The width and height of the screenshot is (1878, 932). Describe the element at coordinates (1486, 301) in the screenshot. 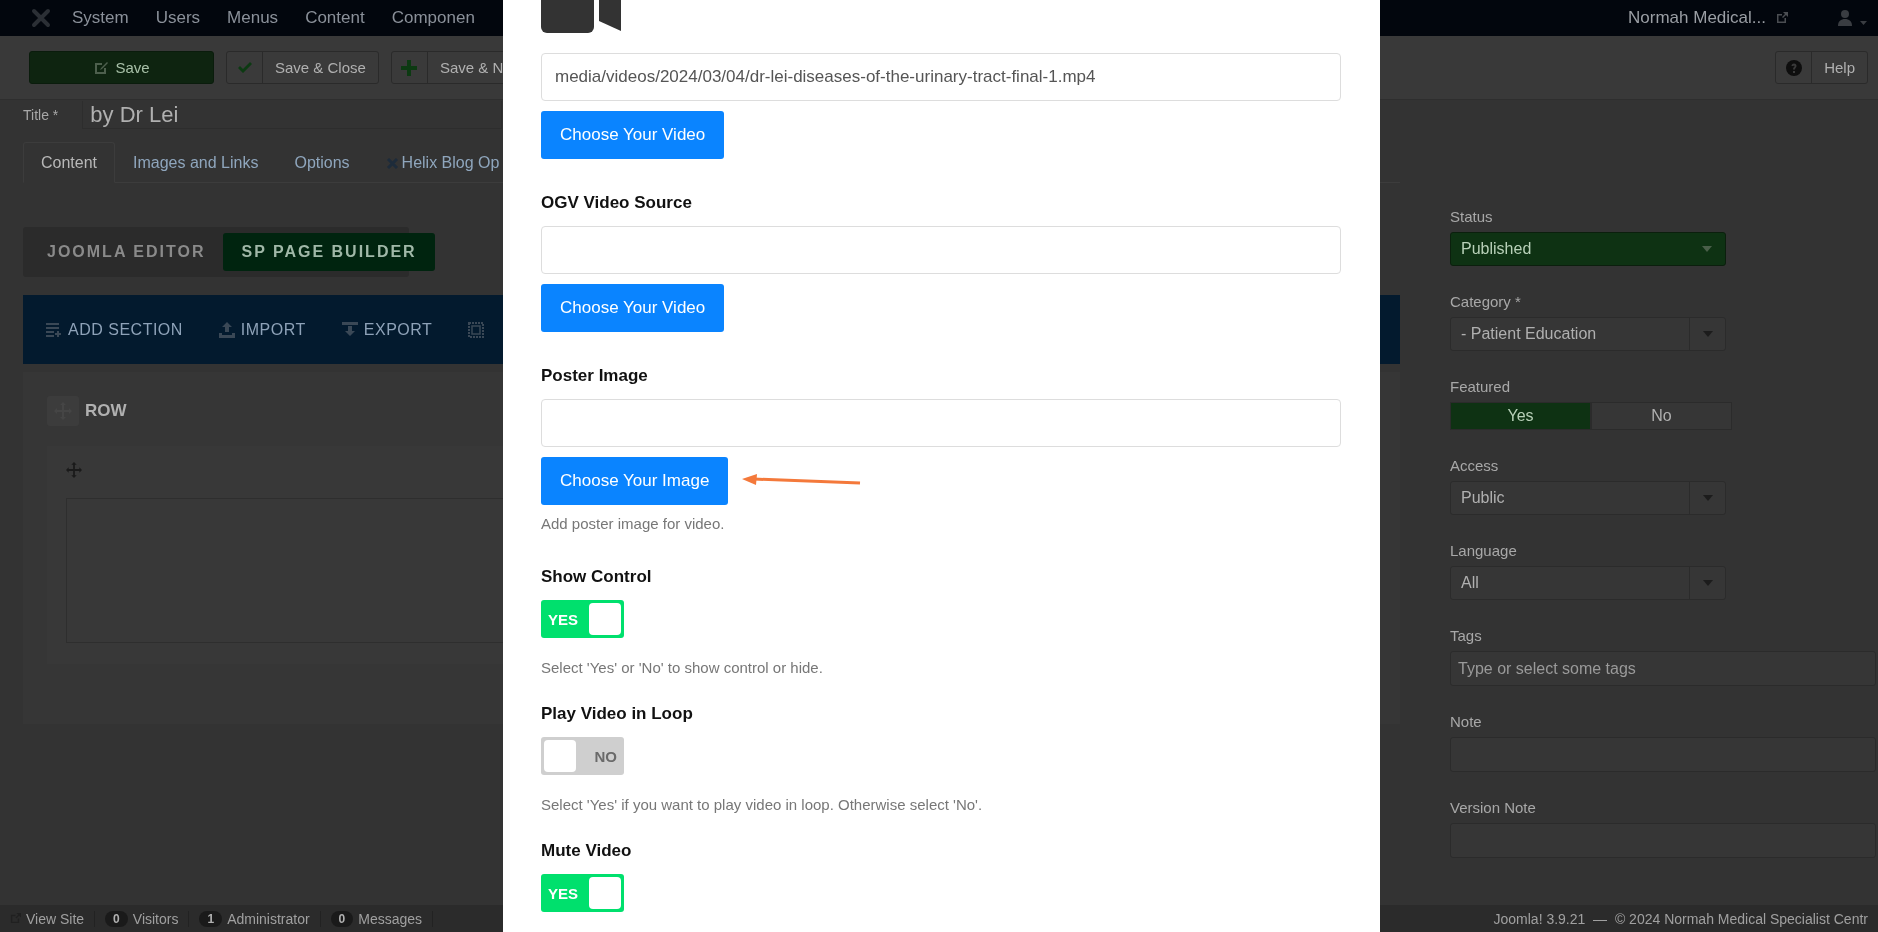

I see `field-label: Category *` at that location.